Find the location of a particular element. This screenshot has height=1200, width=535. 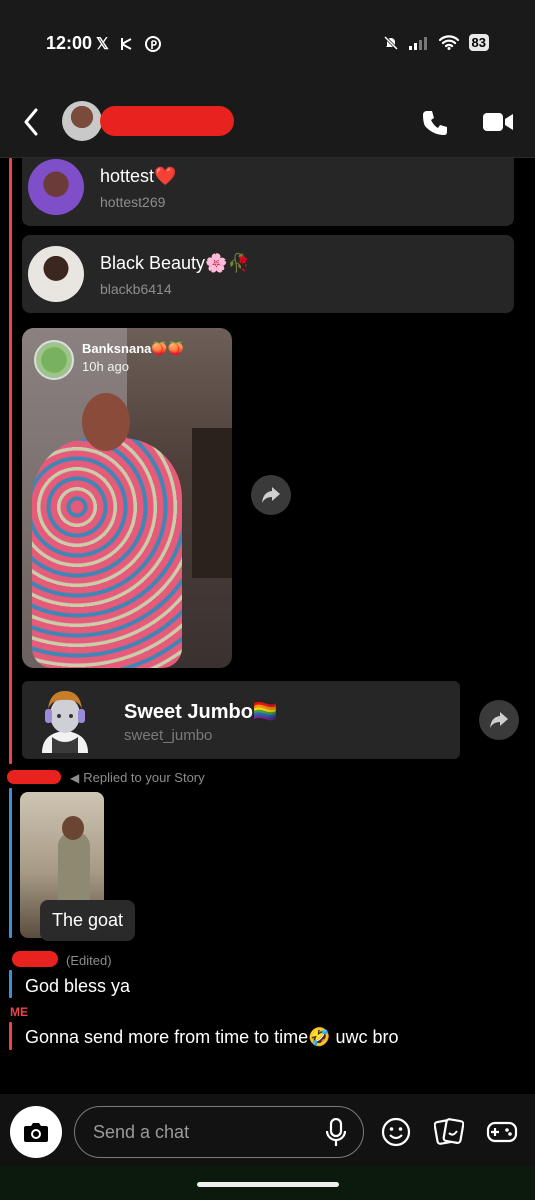

contact-card: hottest❤️ hottest269 is located at coordinates (268, 192).